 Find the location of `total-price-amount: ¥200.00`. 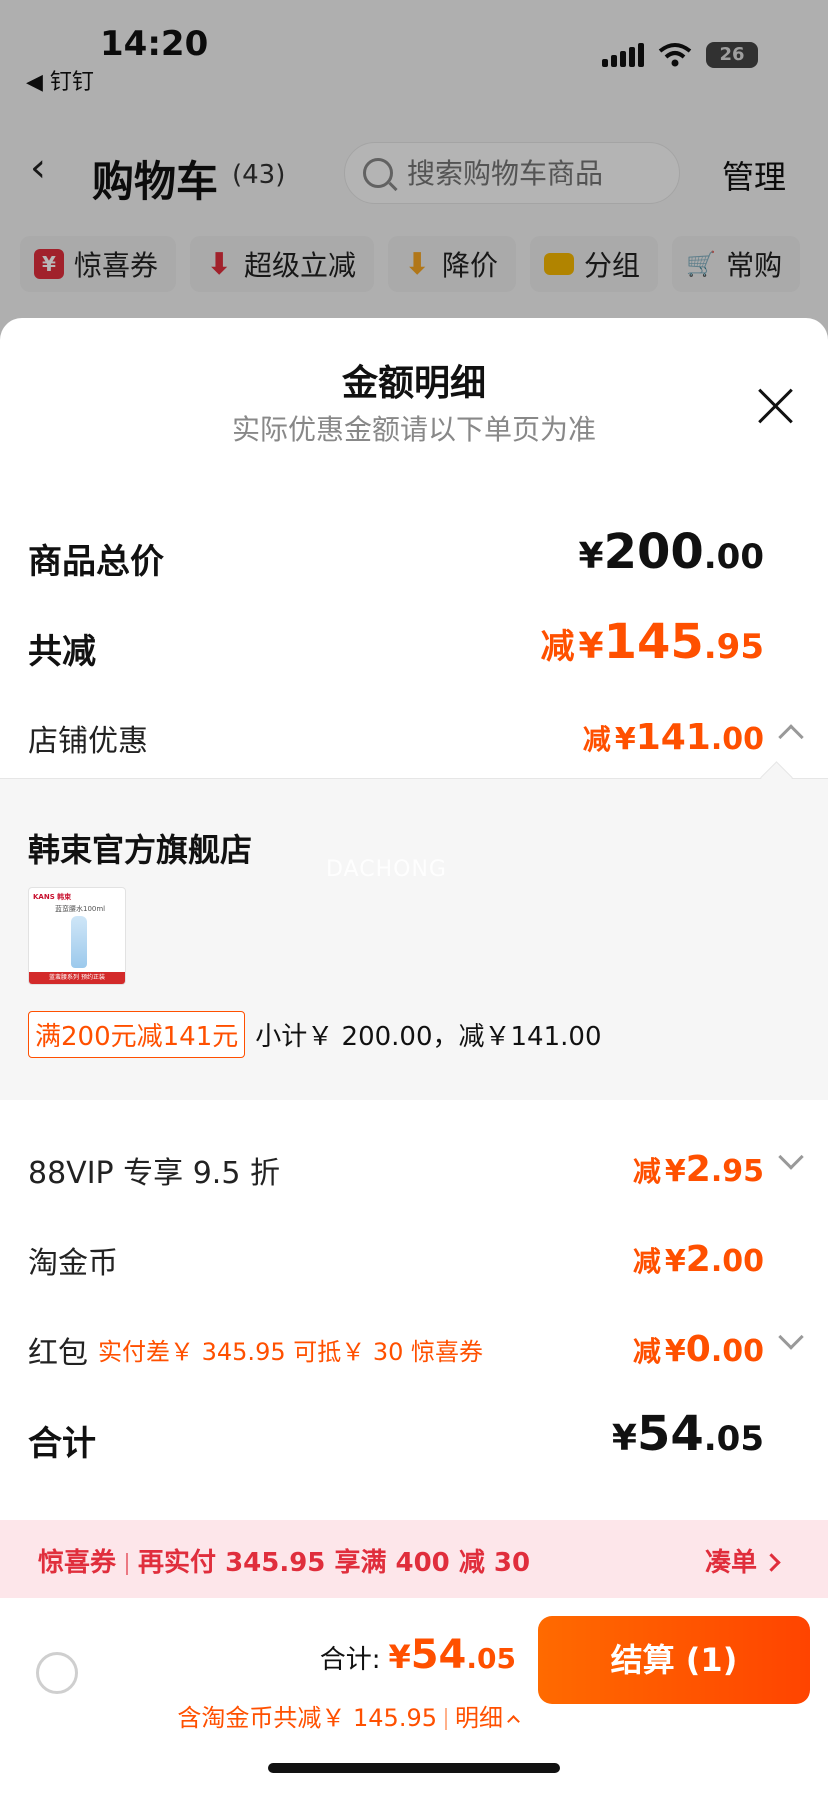

total-price-amount: ¥200.00 is located at coordinates (671, 552).